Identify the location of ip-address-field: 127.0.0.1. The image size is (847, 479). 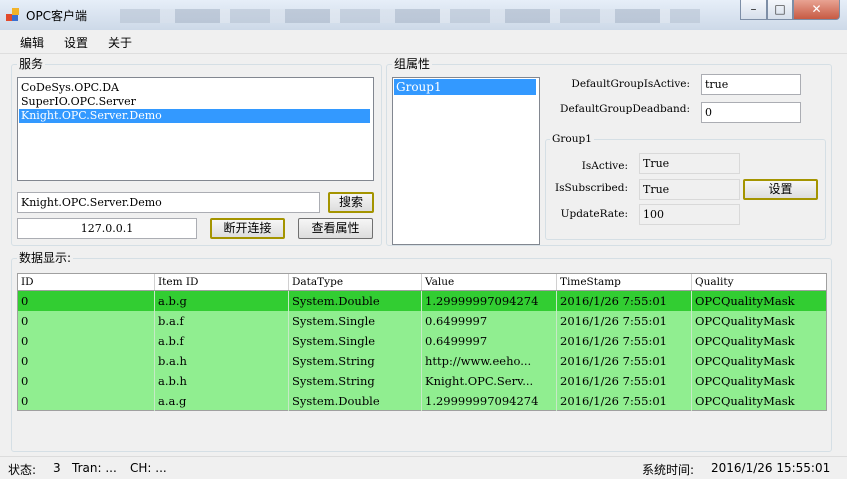
(107, 228).